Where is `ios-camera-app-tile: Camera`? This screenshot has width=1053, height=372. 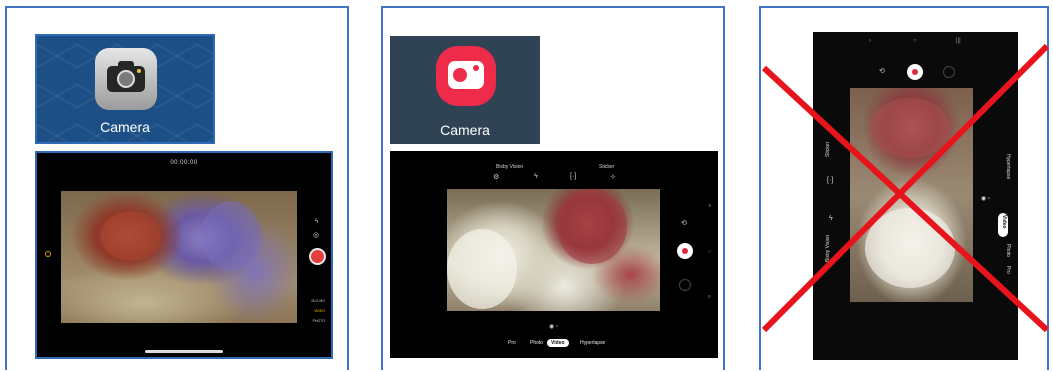
ios-camera-app-tile: Camera is located at coordinates (125, 89).